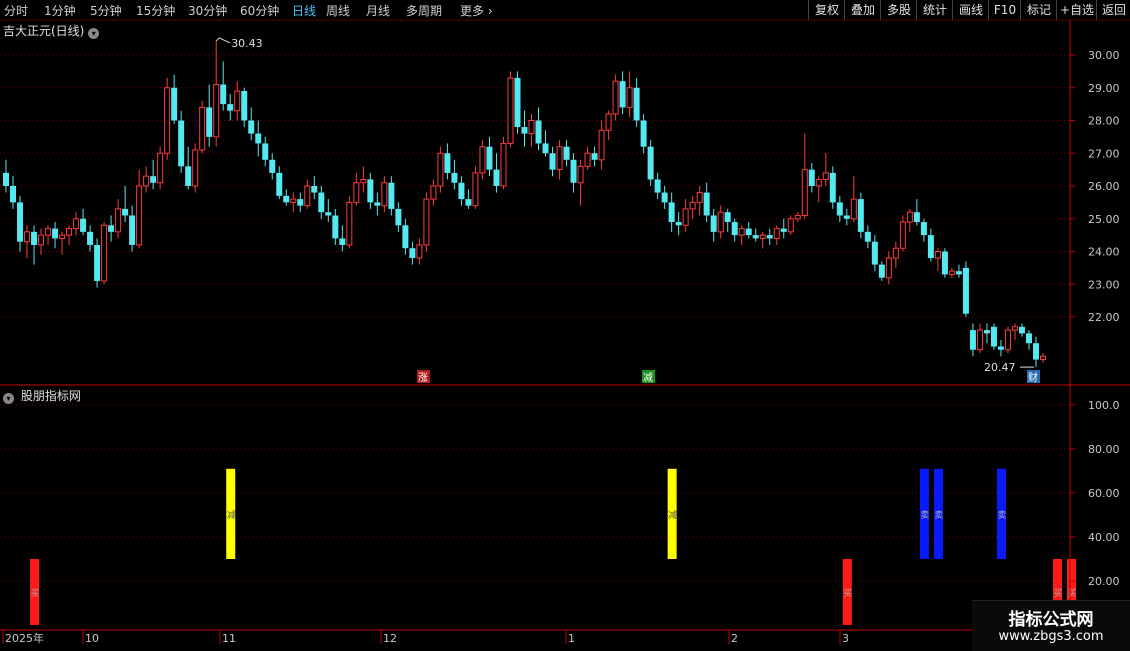 The image size is (1130, 651). What do you see at coordinates (42, 395) in the screenshot?
I see `indicator-panel-title: ▾ 股朋指标网` at bounding box center [42, 395].